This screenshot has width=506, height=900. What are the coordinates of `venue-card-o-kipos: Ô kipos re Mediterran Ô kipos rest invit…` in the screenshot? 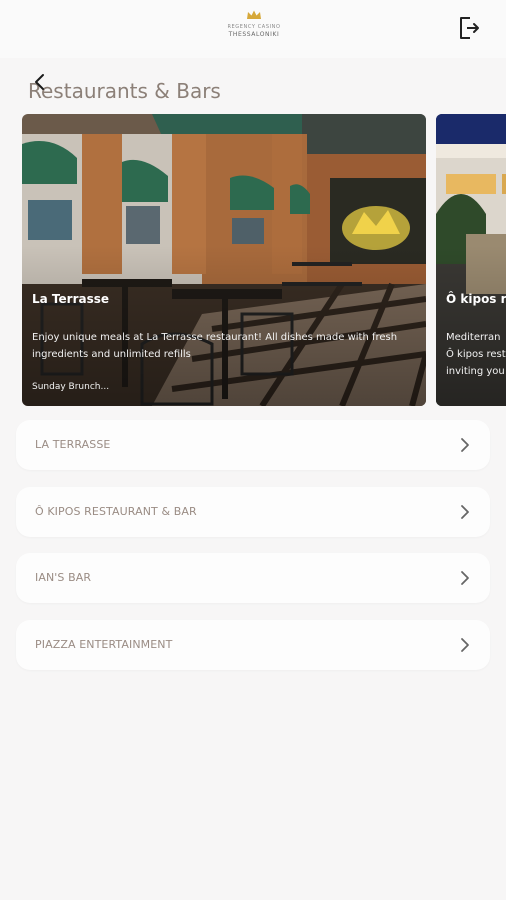 It's located at (471, 260).